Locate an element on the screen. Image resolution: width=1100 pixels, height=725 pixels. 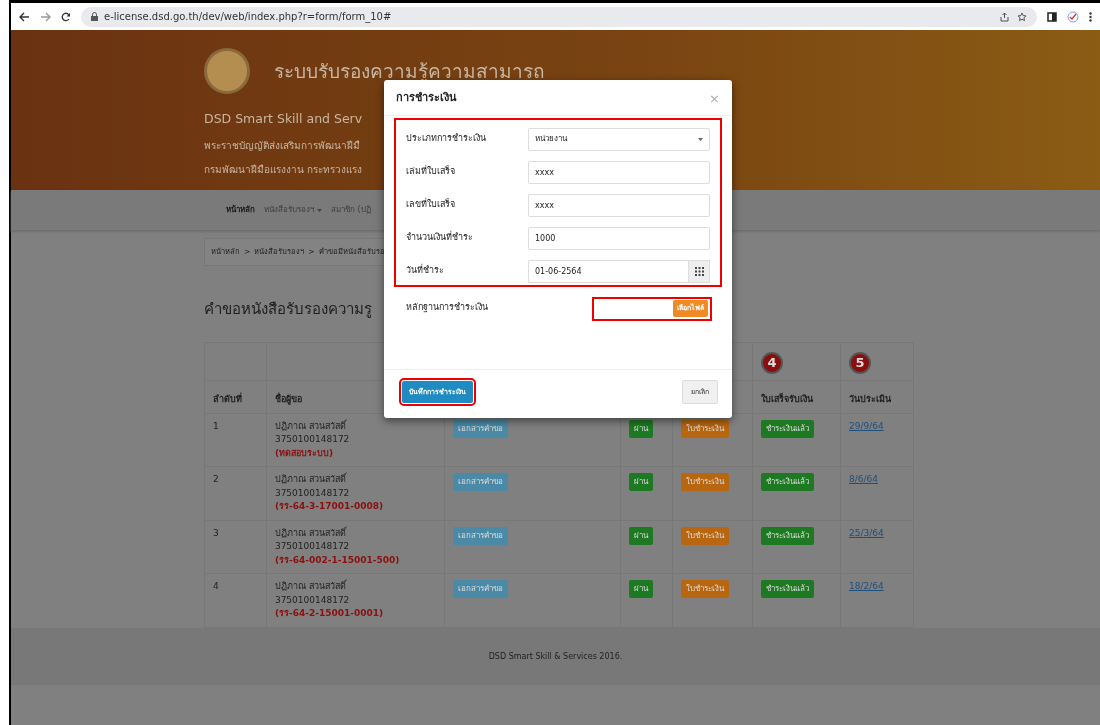
row-number: 2 is located at coordinates (216, 479).